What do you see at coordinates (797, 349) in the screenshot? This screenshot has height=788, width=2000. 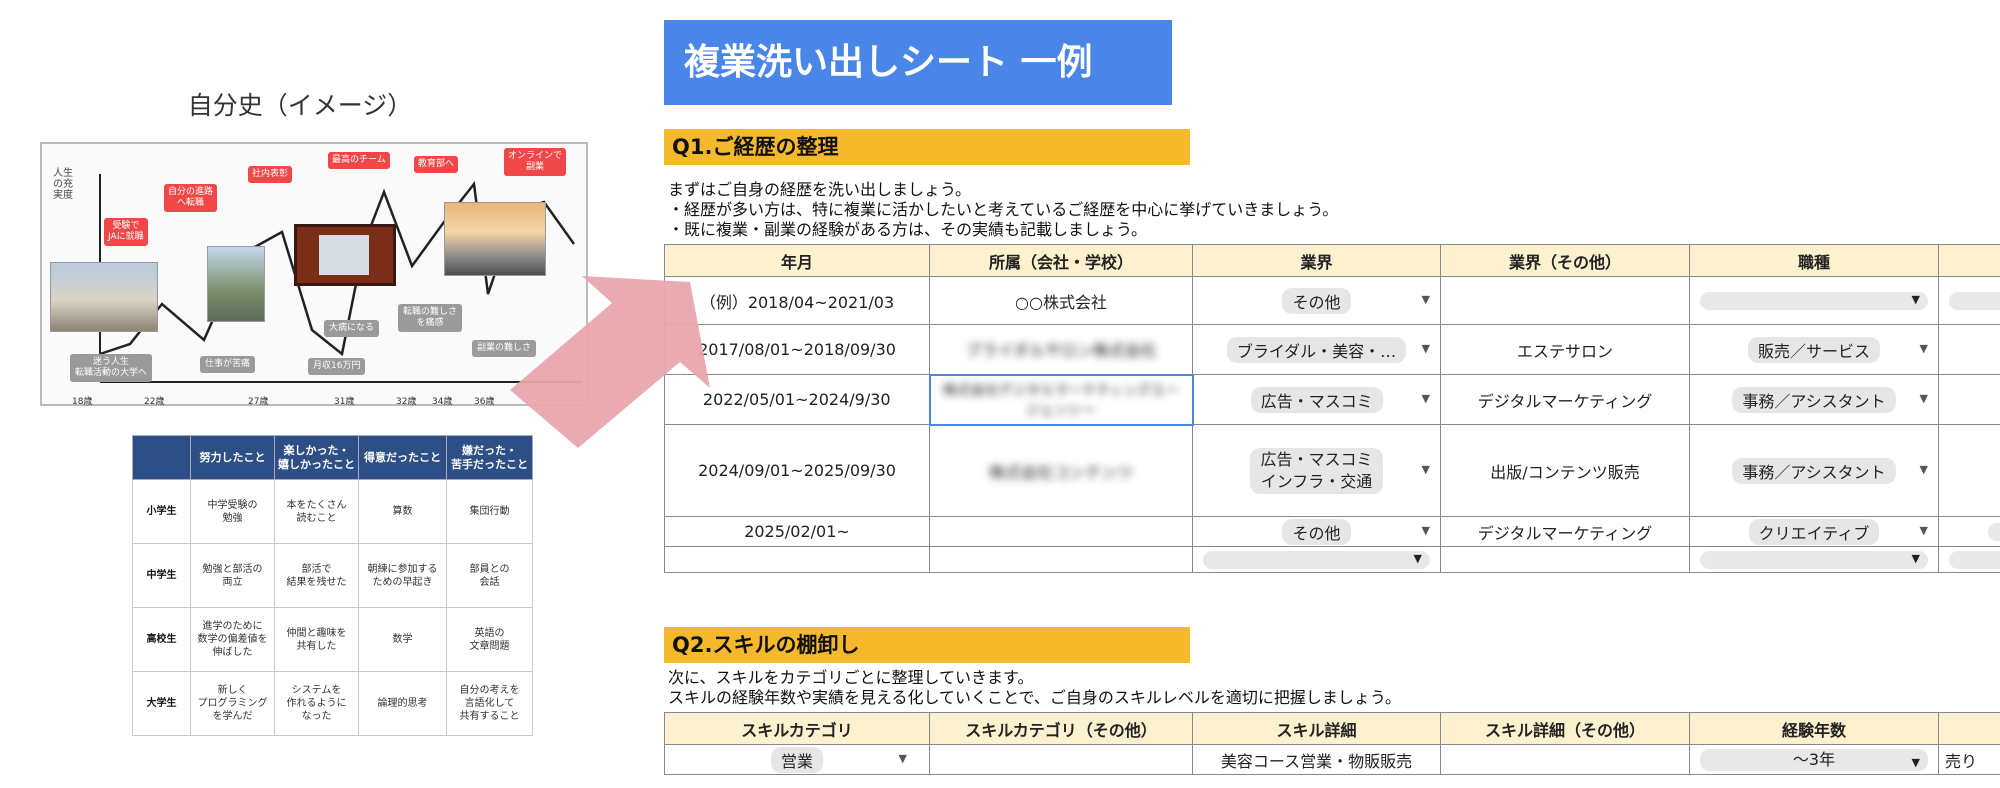 I see `period-cell: 2017/08/01~2018/09/30` at bounding box center [797, 349].